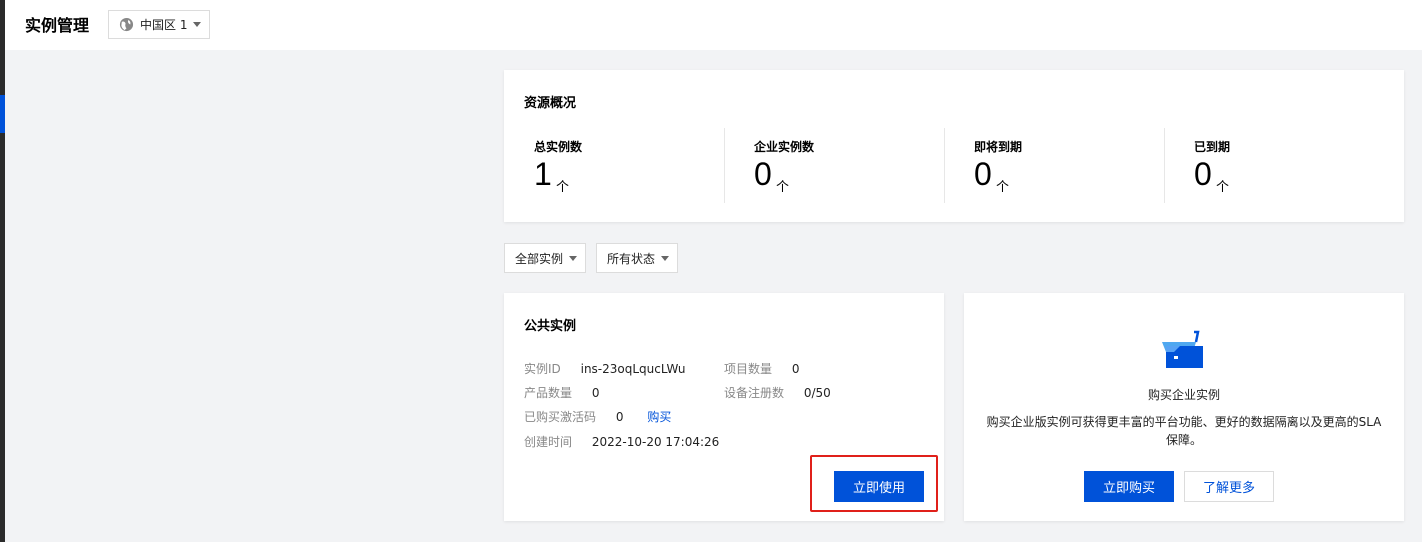 This screenshot has width=1422, height=542. Describe the element at coordinates (1054, 165) in the screenshot. I see `stat-expiring-soon: 即将到期 0 个` at that location.